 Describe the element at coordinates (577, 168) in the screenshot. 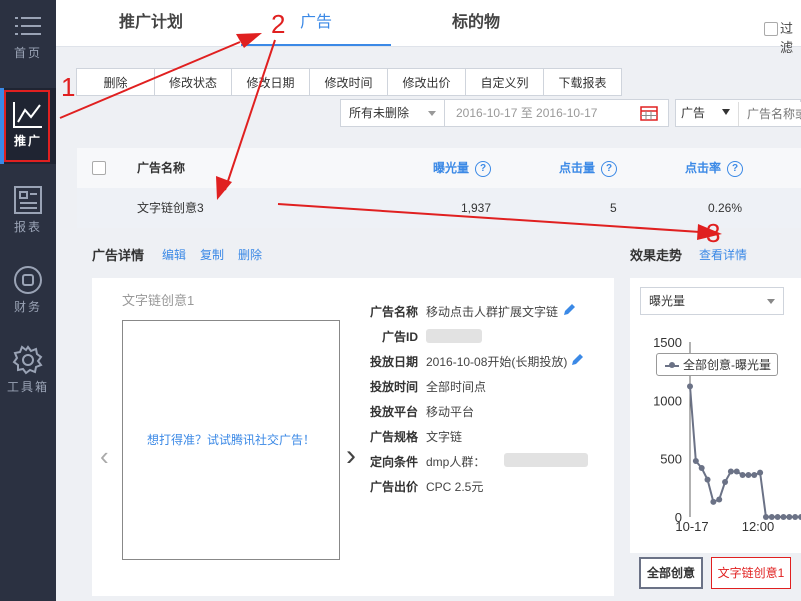

I see `col-header-label: 点击量` at that location.